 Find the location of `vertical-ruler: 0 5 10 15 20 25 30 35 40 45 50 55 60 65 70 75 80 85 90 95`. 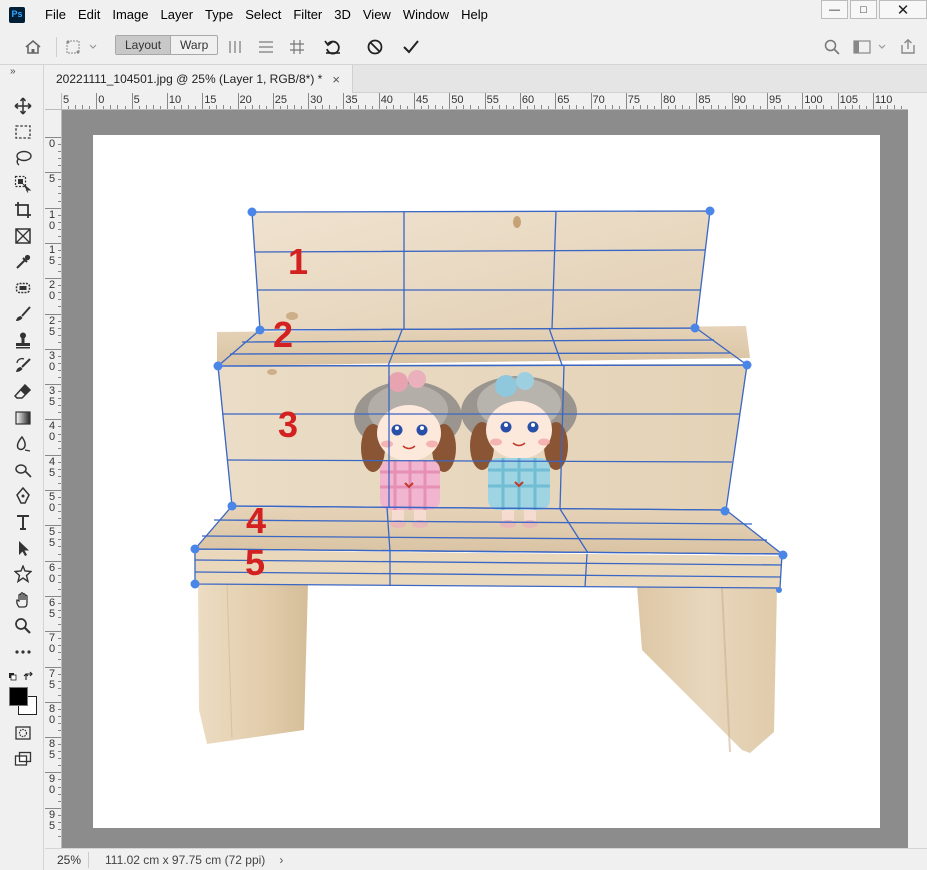

vertical-ruler: 0 5 10 15 20 25 30 35 40 45 50 55 60 65 70 75 80 85 90 95 is located at coordinates (53, 479).